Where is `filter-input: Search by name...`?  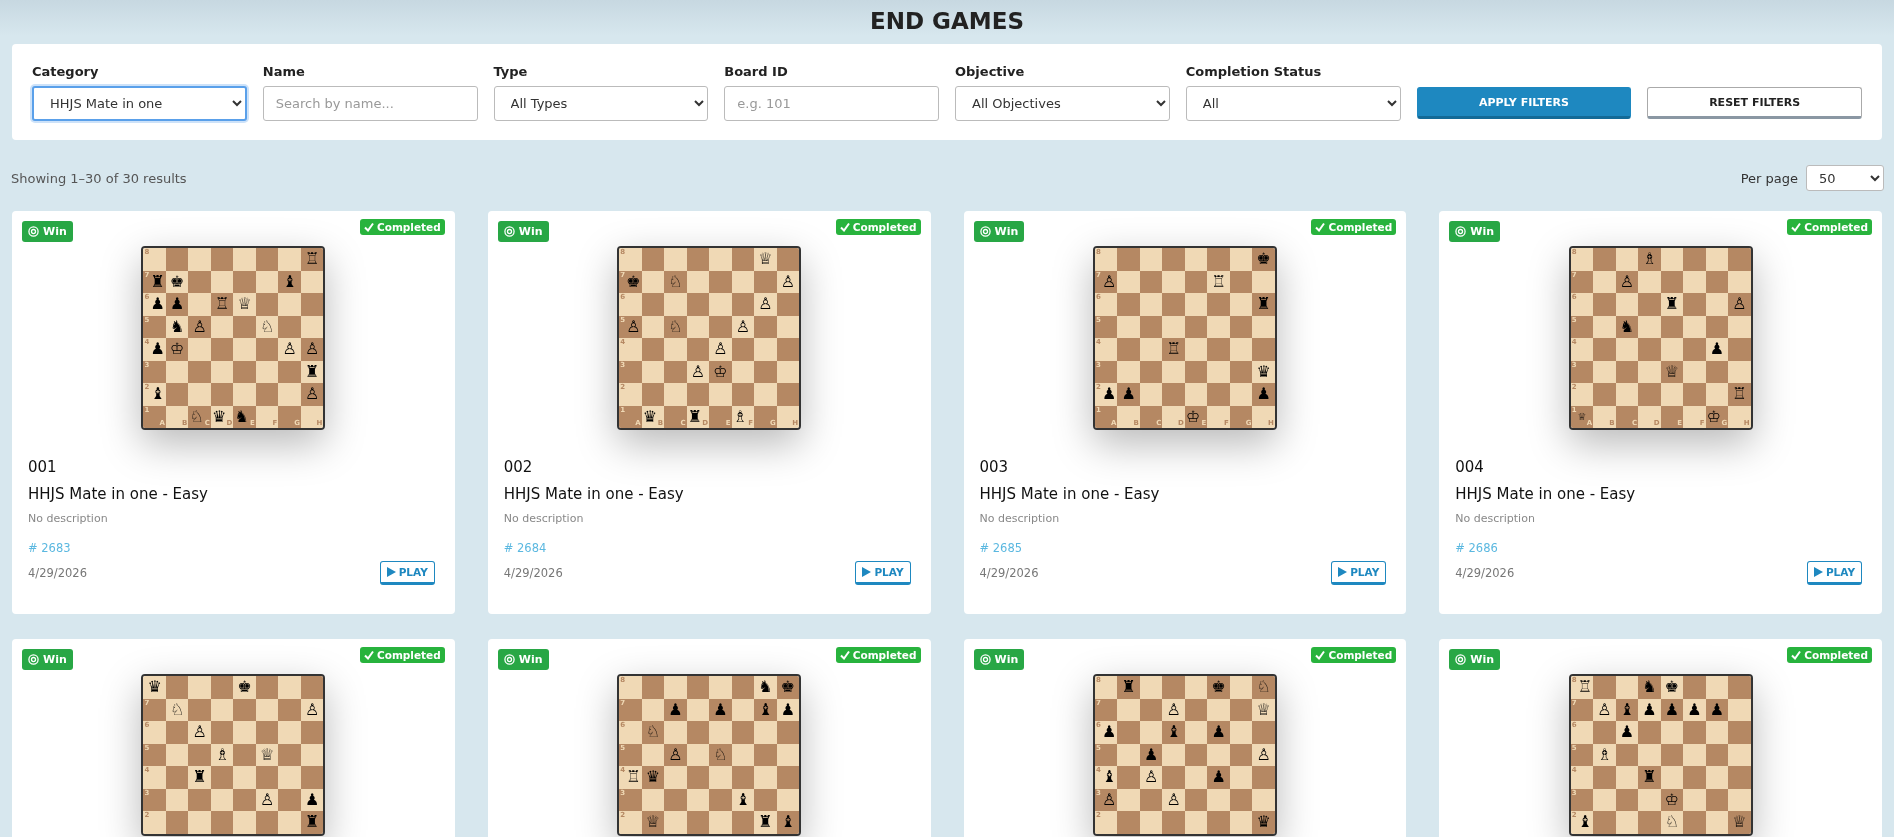
filter-input: Search by name... is located at coordinates (370, 103).